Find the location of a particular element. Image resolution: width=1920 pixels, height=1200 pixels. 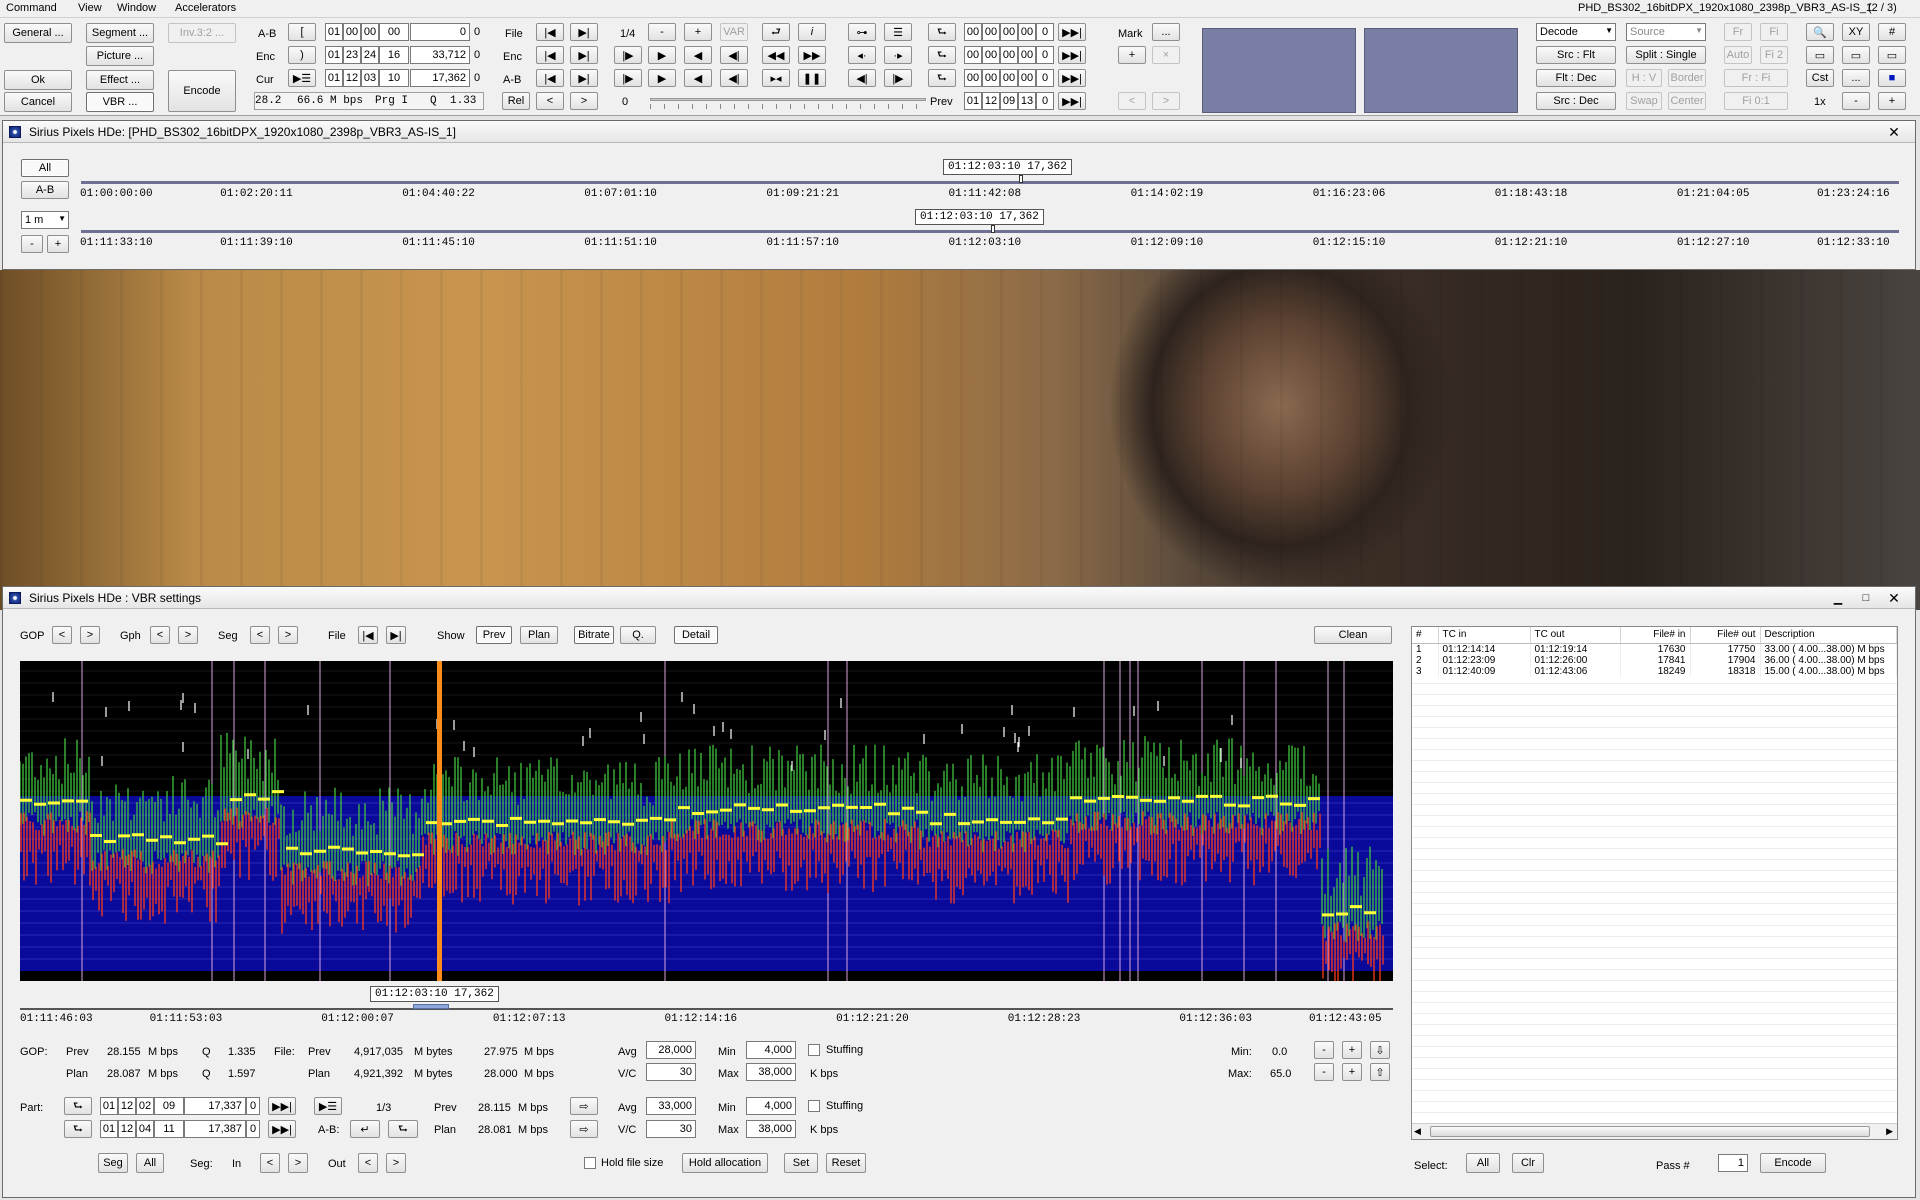

out1-h: 00 is located at coordinates (973, 32).